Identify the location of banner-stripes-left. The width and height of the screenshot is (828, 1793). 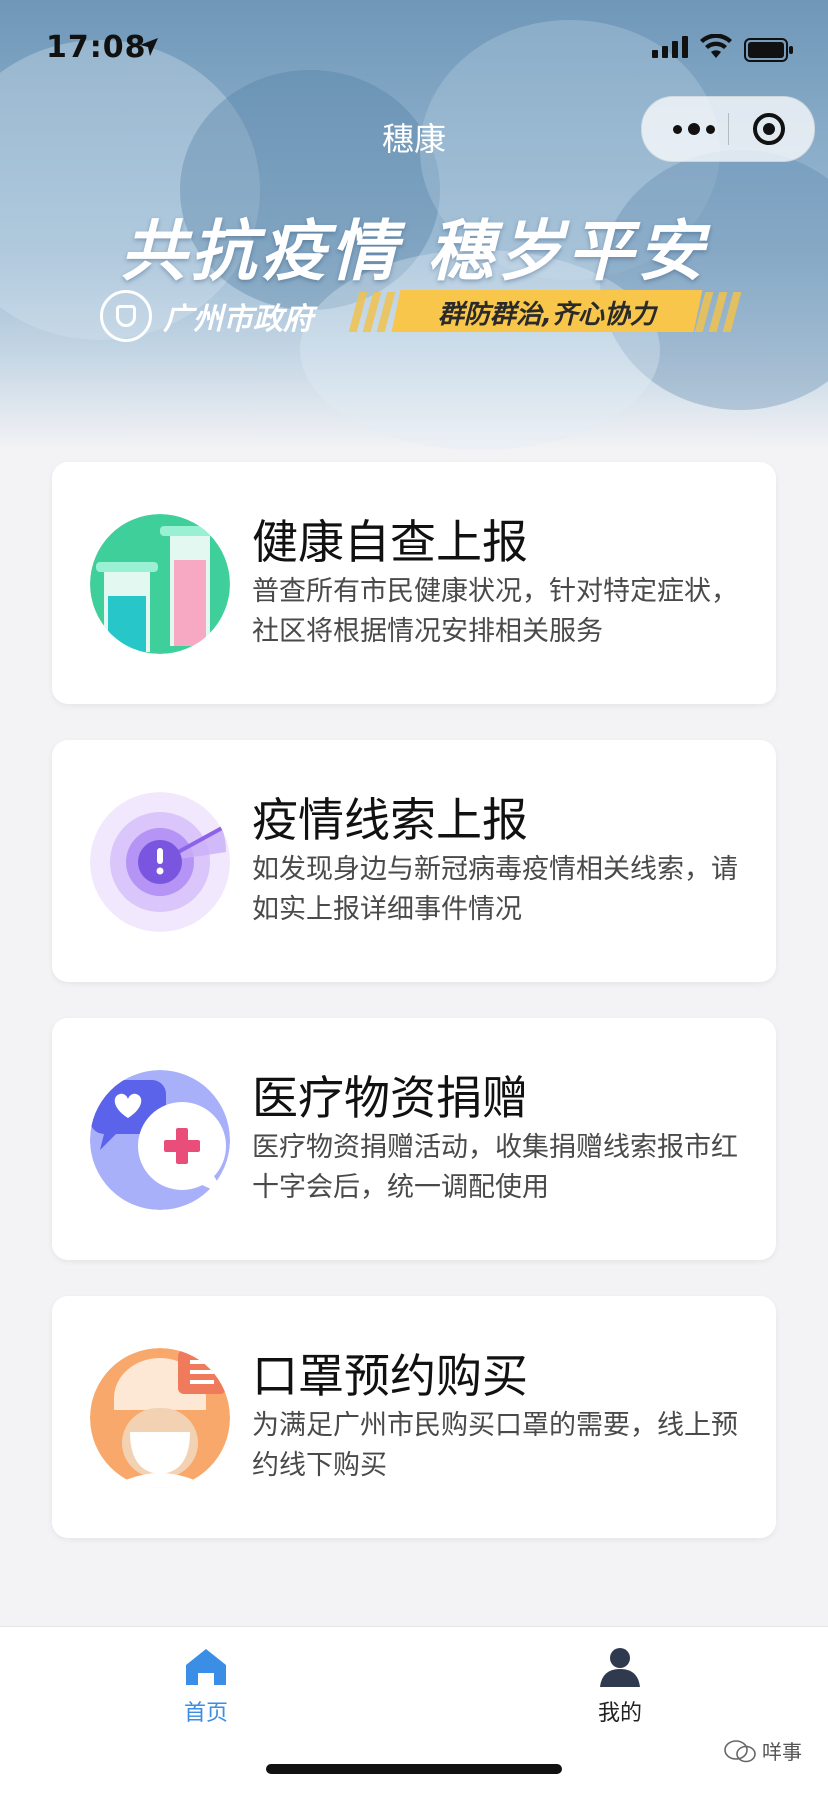
(372, 312).